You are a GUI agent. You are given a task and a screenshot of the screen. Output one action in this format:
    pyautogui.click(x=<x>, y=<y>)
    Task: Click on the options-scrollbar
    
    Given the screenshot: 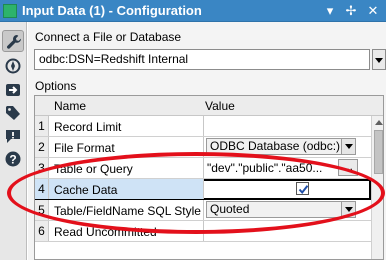 What is the action you would take?
    pyautogui.click(x=377, y=187)
    